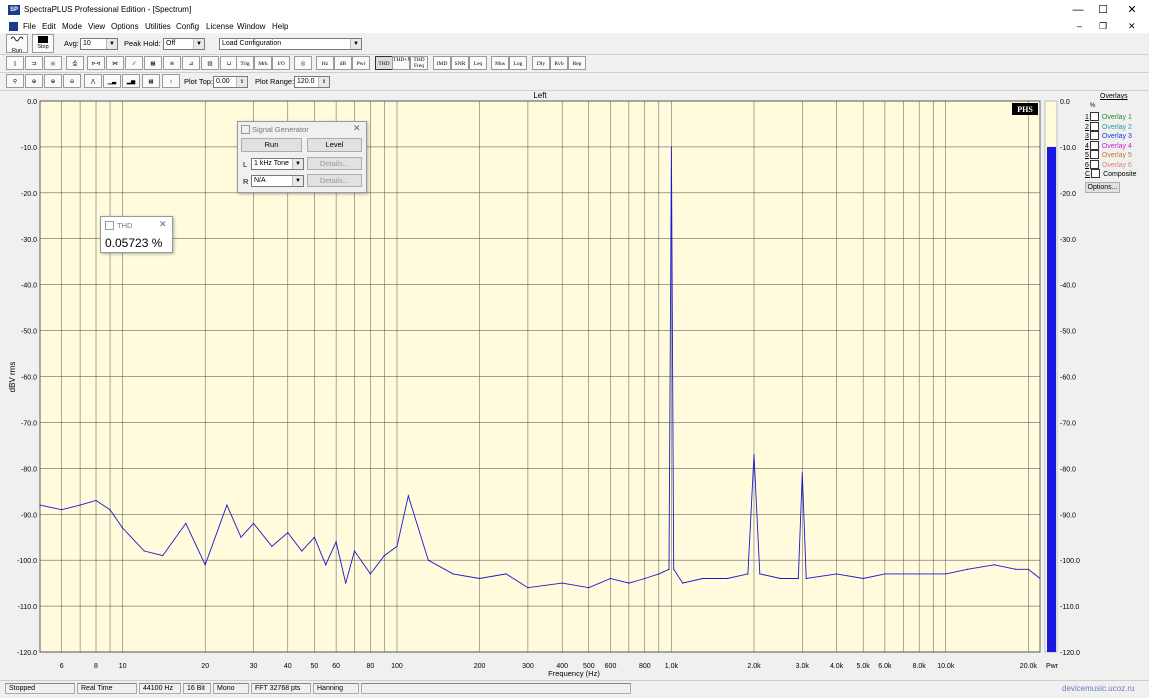 The width and height of the screenshot is (1149, 698). What do you see at coordinates (460, 63) in the screenshot?
I see `snr-button: SNR` at bounding box center [460, 63].